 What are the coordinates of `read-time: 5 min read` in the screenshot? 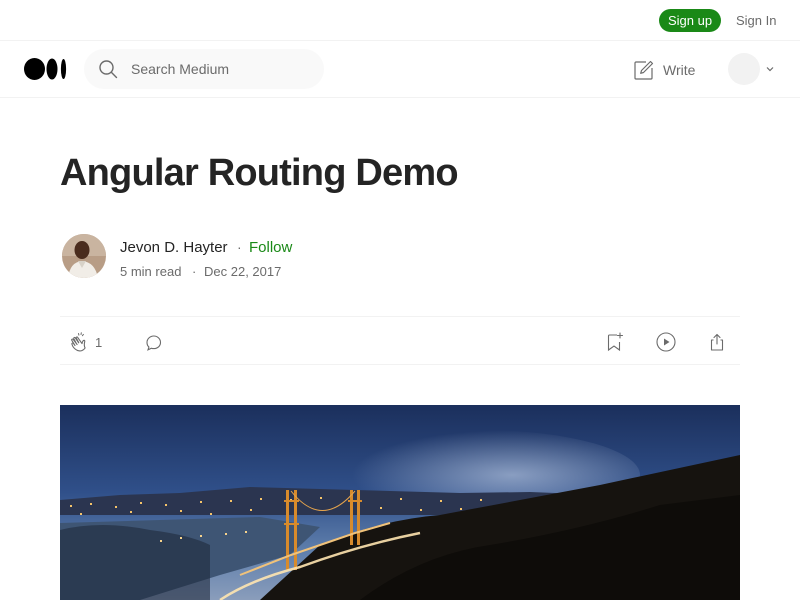 It's located at (151, 271).